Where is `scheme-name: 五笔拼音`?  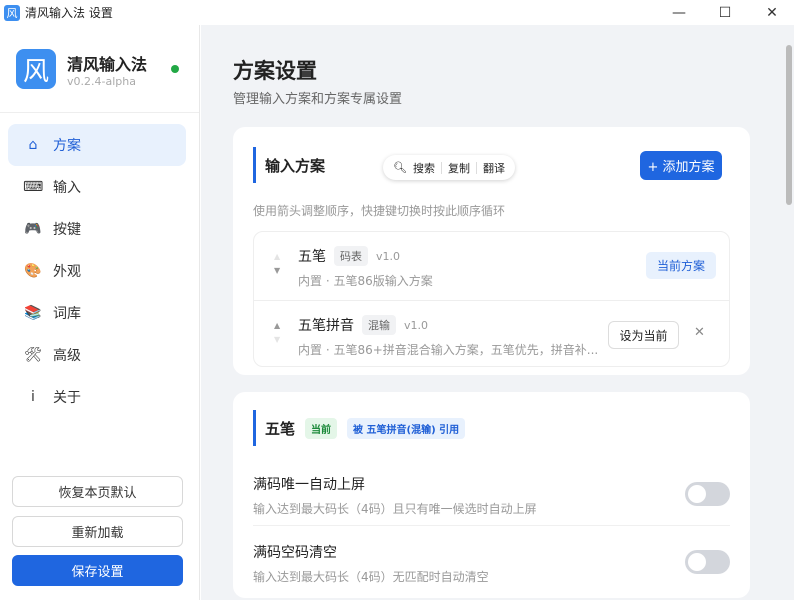 scheme-name: 五笔拼音 is located at coordinates (326, 326).